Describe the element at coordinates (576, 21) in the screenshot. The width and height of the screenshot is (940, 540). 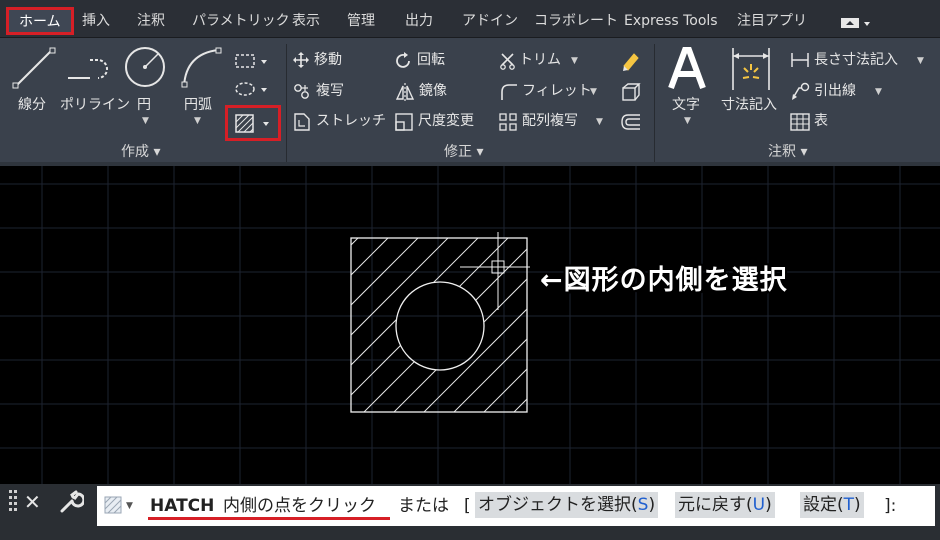
I see `tab-collaborate: コラボレート` at that location.